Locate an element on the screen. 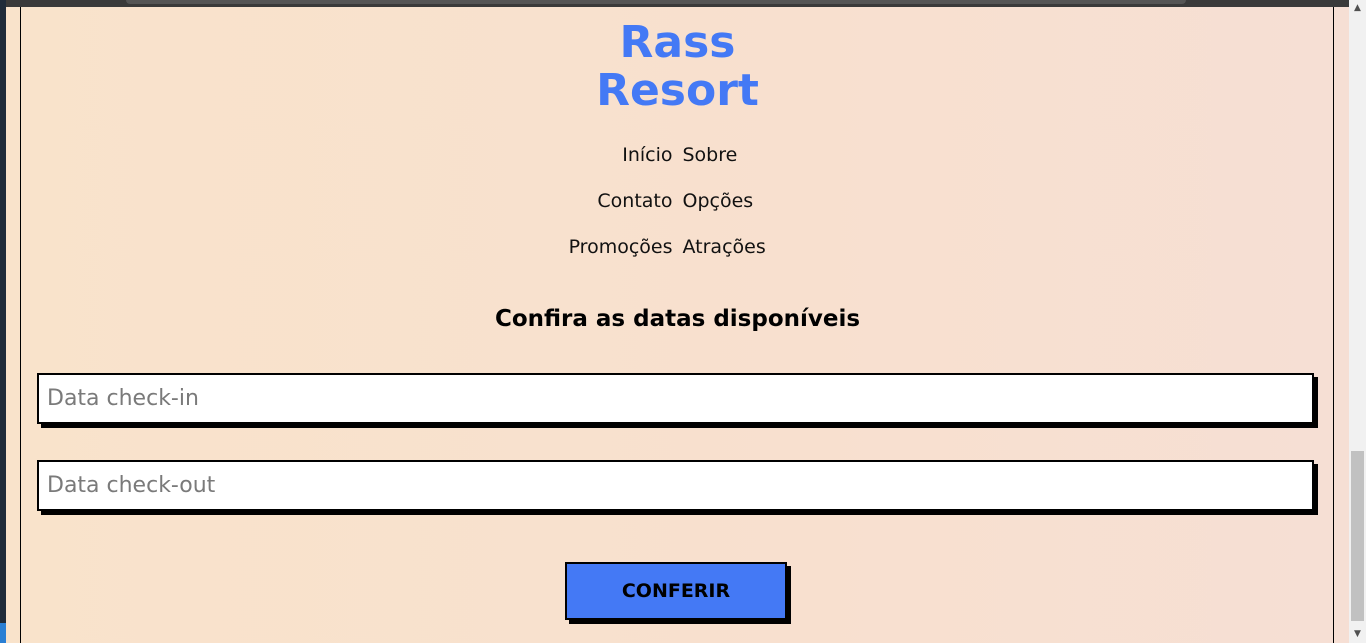  browser-top-edge is located at coordinates (677, 3).